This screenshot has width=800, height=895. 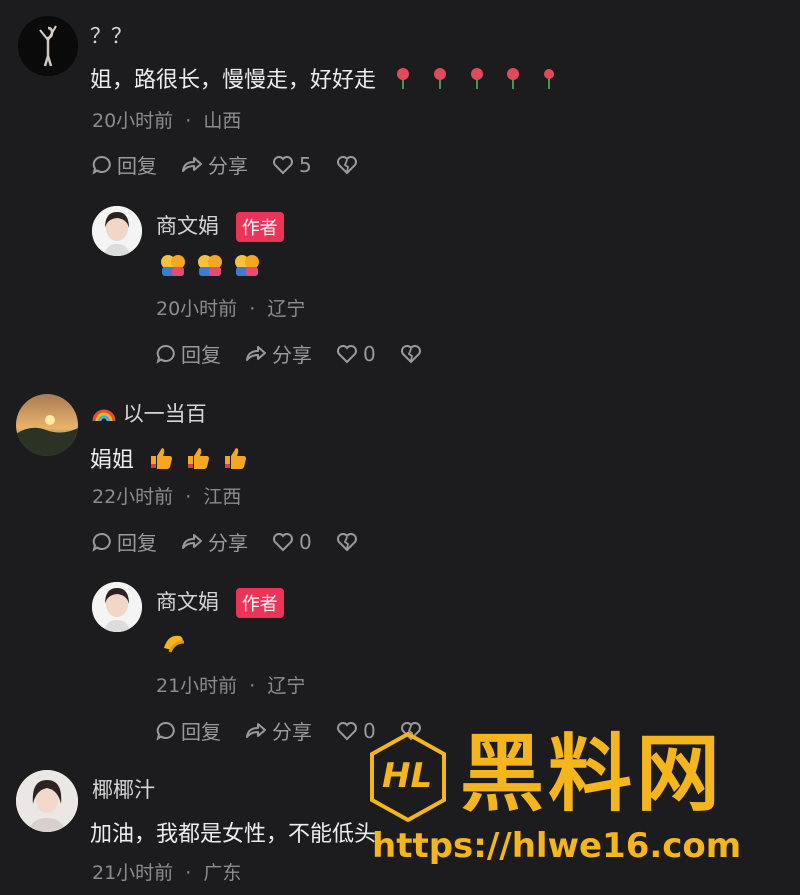 I want to click on watermark-logo-text: HL, so click(x=407, y=776).